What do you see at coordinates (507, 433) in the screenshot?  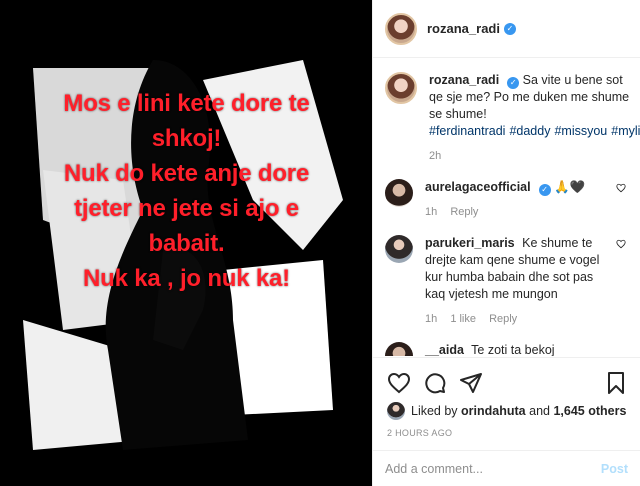 I see `post-timestamp: 2 HOURS AGO` at bounding box center [507, 433].